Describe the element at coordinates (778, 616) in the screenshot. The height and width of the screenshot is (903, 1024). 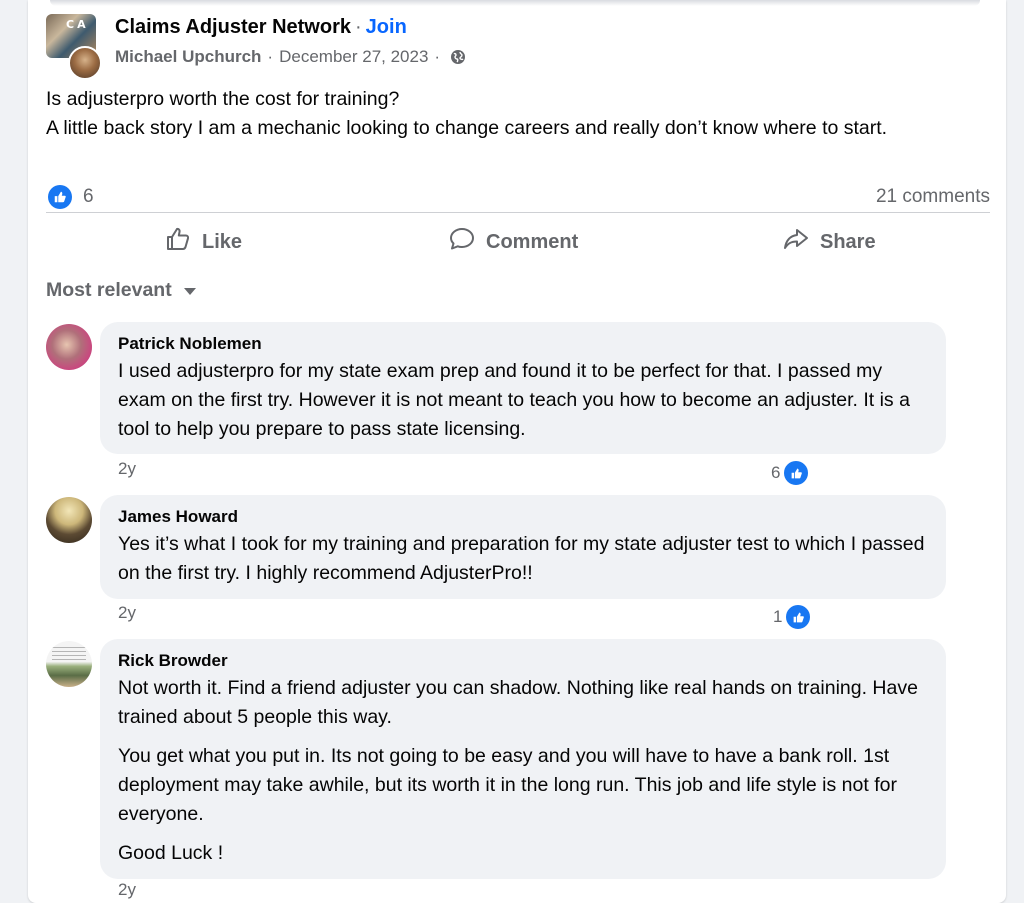
I see `comment-reaction-count: 1` at that location.